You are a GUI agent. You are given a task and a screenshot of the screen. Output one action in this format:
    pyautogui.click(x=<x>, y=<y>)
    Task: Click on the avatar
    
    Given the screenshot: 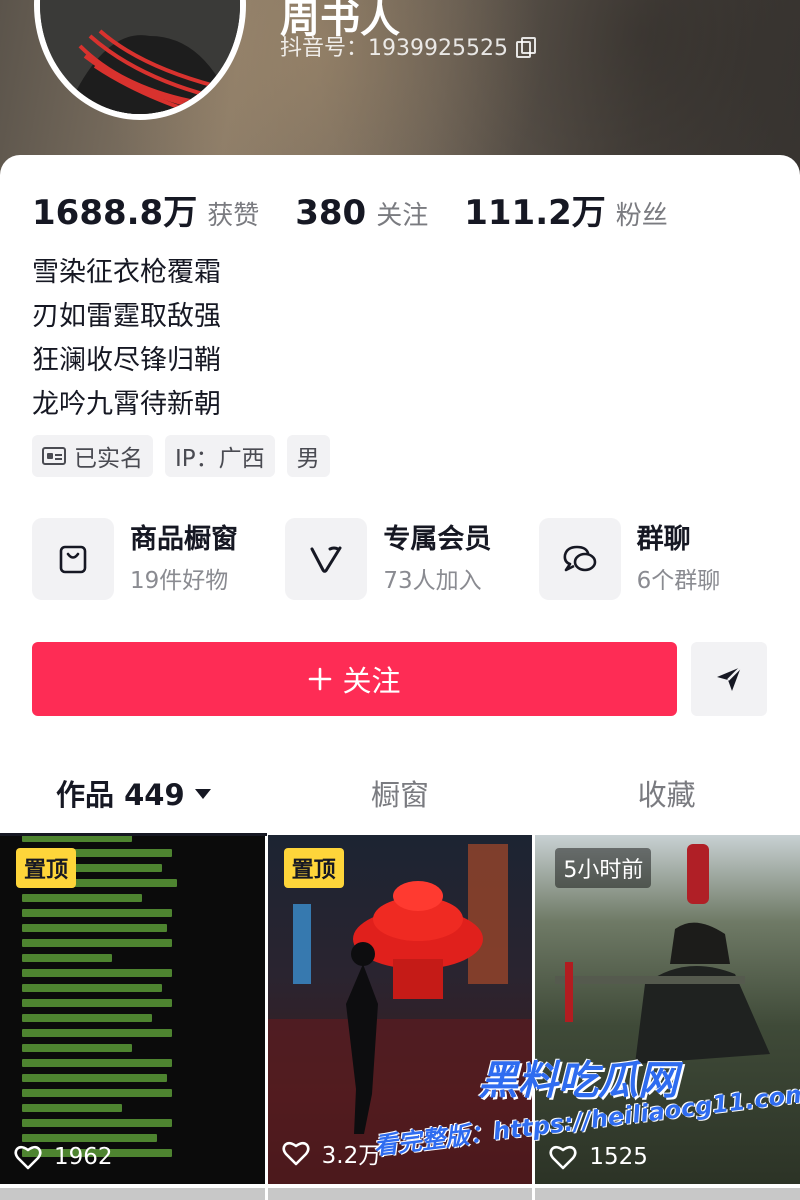 What is the action you would take?
    pyautogui.click(x=140, y=60)
    